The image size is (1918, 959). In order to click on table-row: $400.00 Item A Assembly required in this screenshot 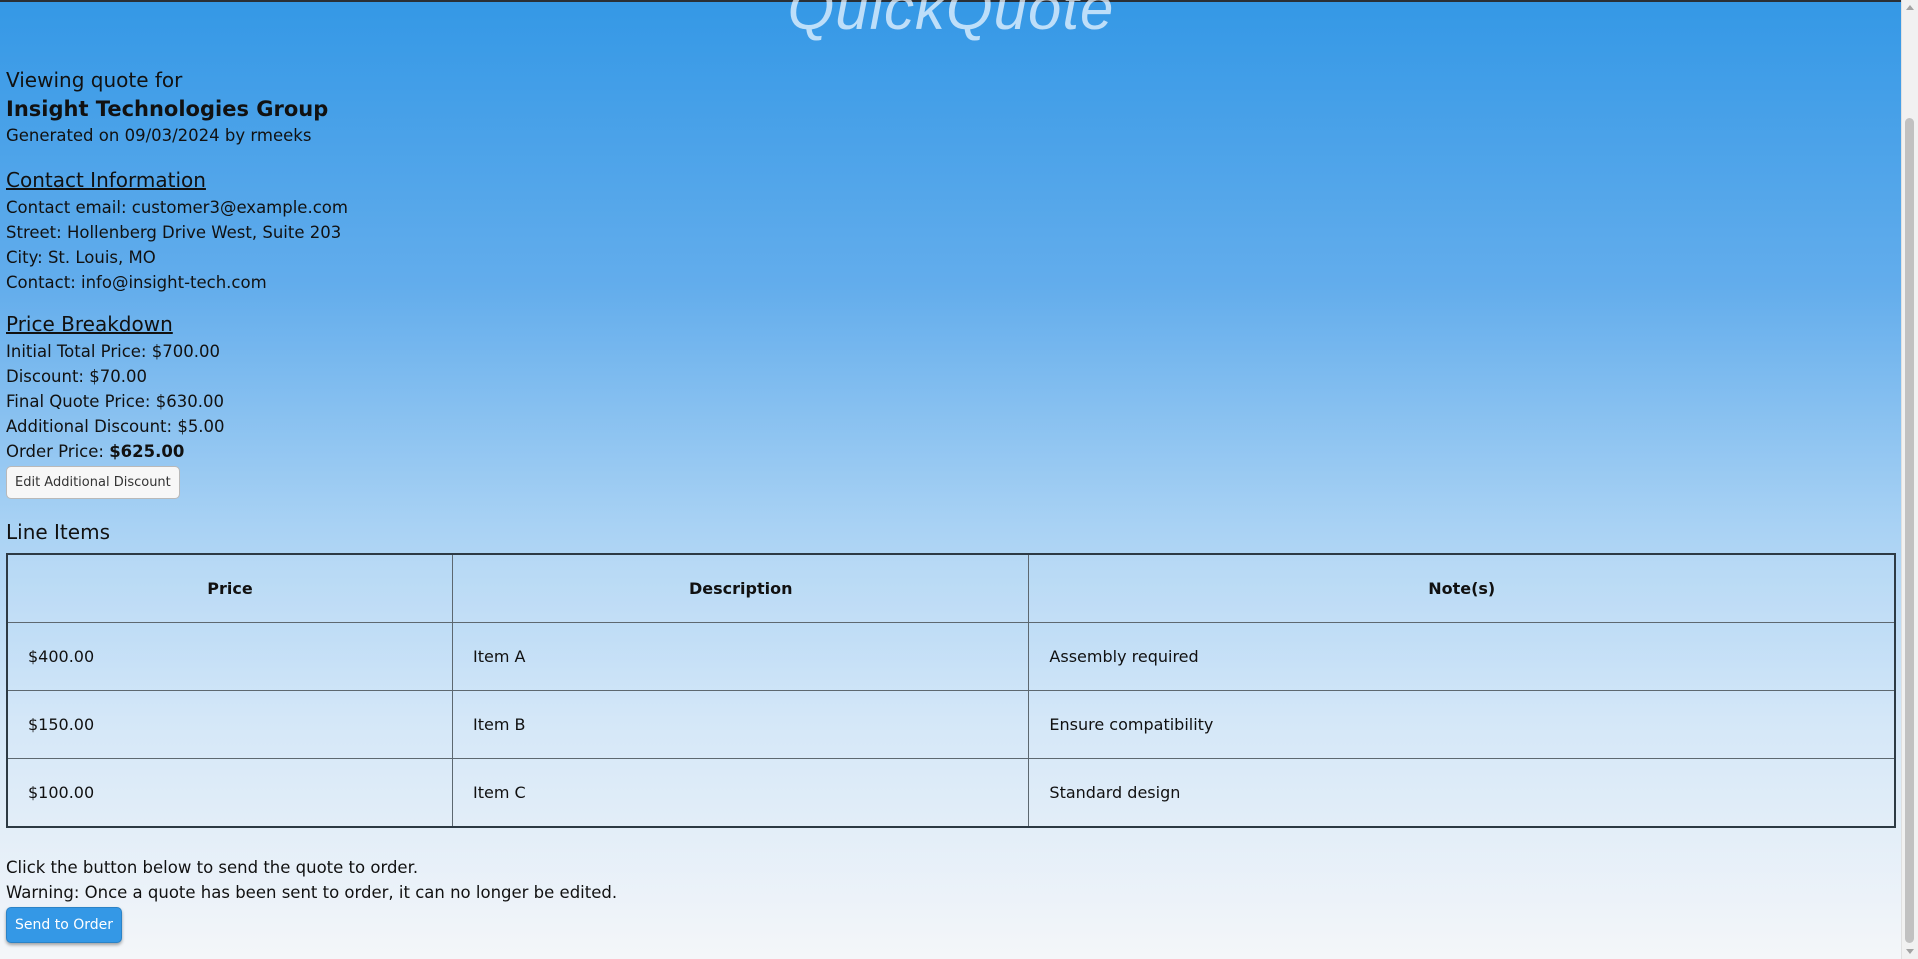, I will do `click(951, 656)`.